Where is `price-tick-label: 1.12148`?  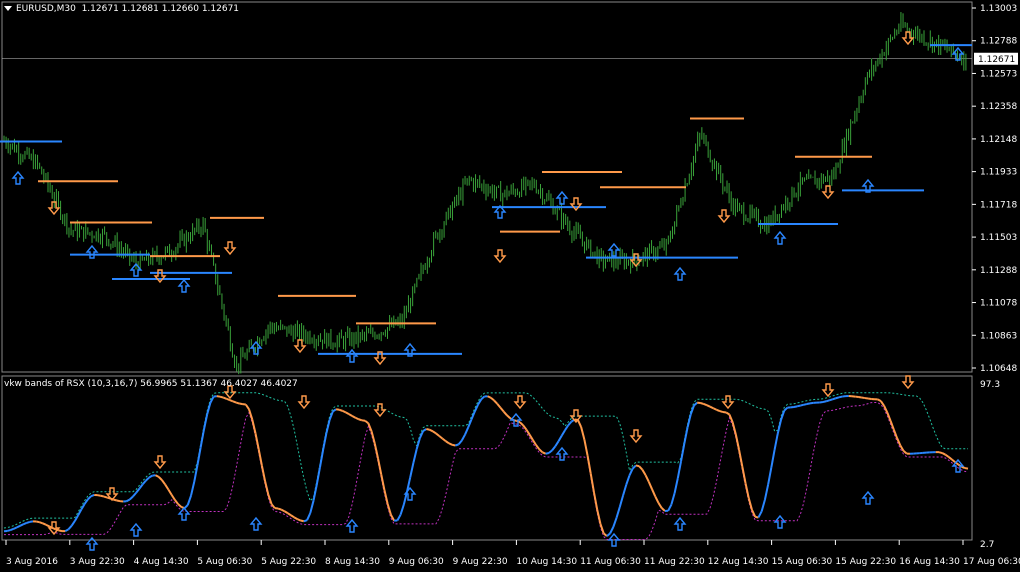 price-tick-label: 1.12148 is located at coordinates (998, 140).